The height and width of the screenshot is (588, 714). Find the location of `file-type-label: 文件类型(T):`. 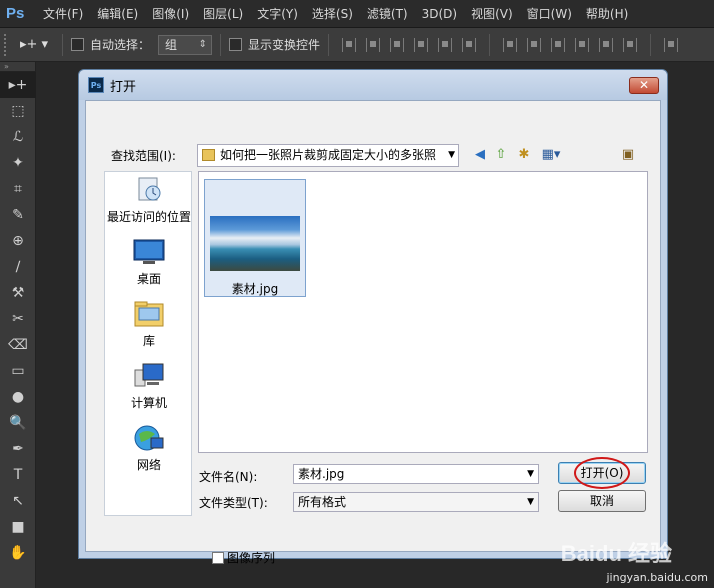

file-type-label: 文件类型(T): is located at coordinates (233, 503).